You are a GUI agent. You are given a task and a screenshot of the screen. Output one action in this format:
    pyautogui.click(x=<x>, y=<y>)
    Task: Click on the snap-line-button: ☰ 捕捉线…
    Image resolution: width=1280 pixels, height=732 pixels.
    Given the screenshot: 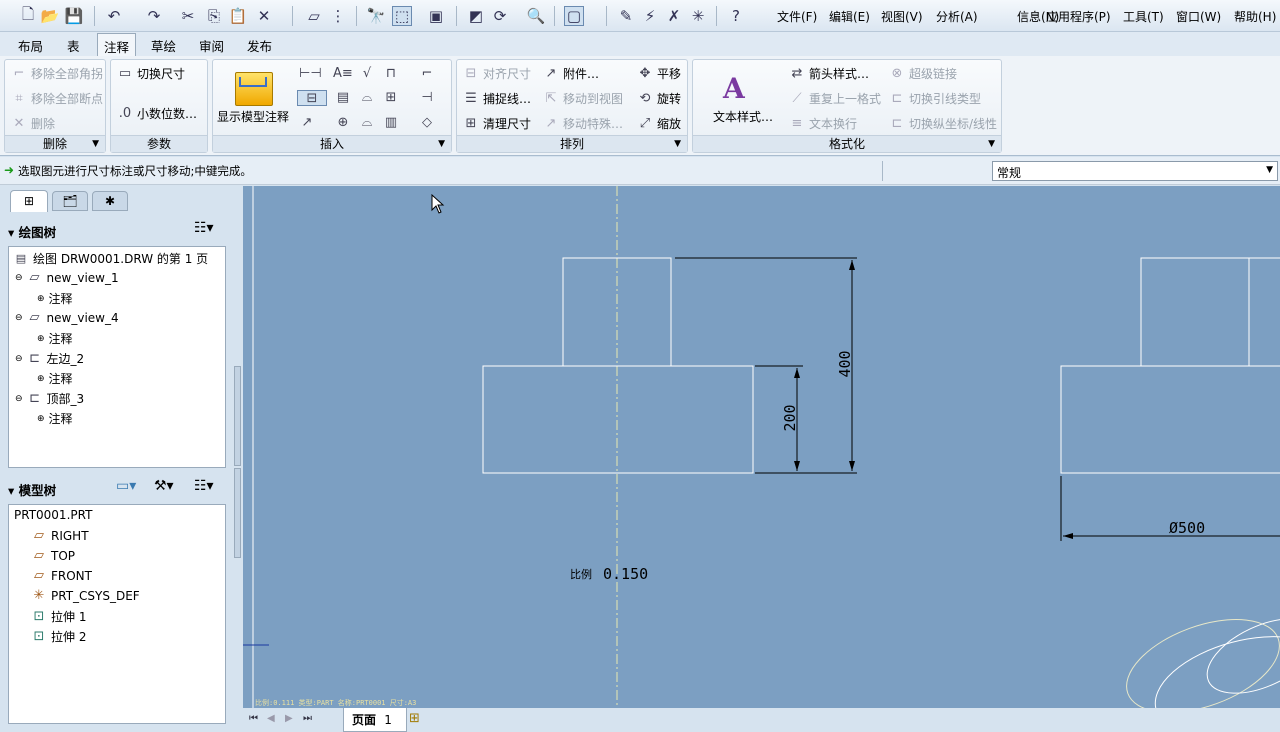 What is the action you would take?
    pyautogui.click(x=497, y=98)
    